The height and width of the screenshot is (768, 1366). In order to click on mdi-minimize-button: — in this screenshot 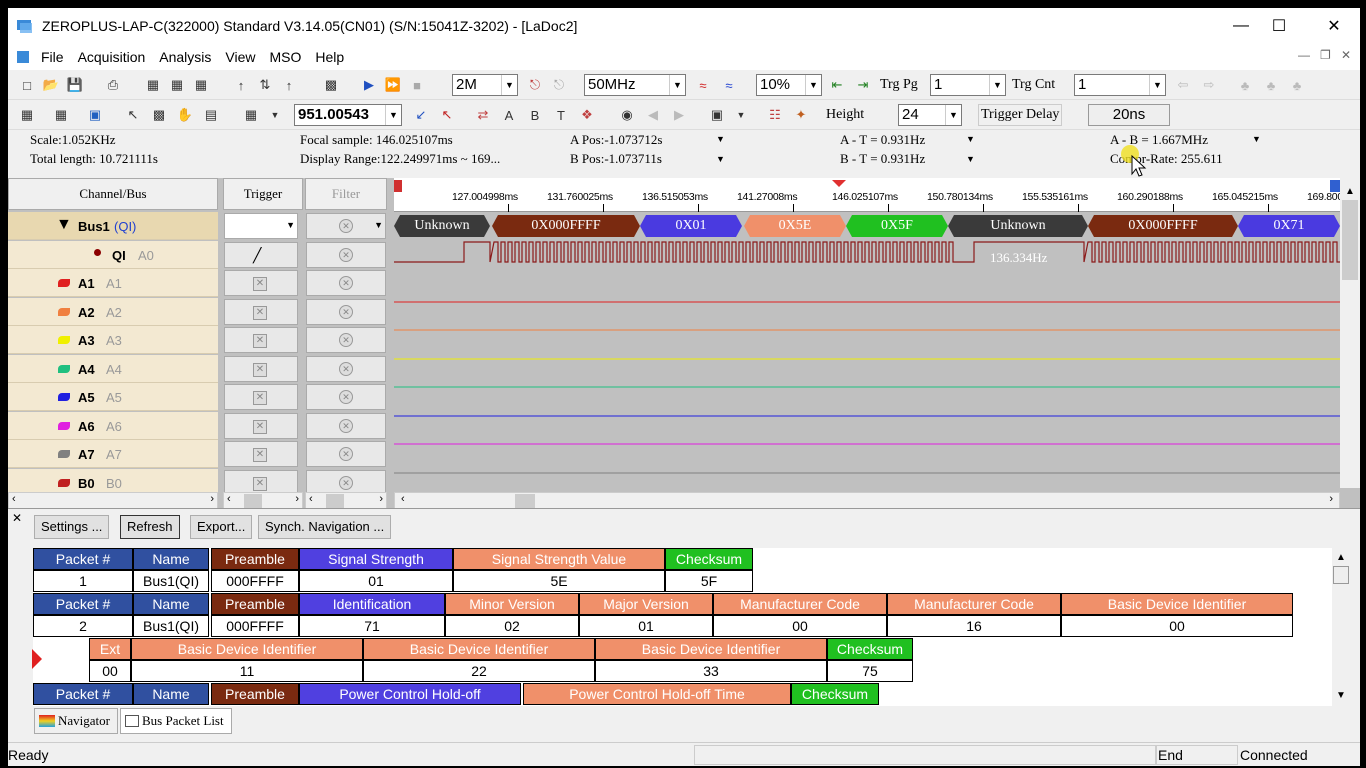, I will do `click(1304, 55)`.